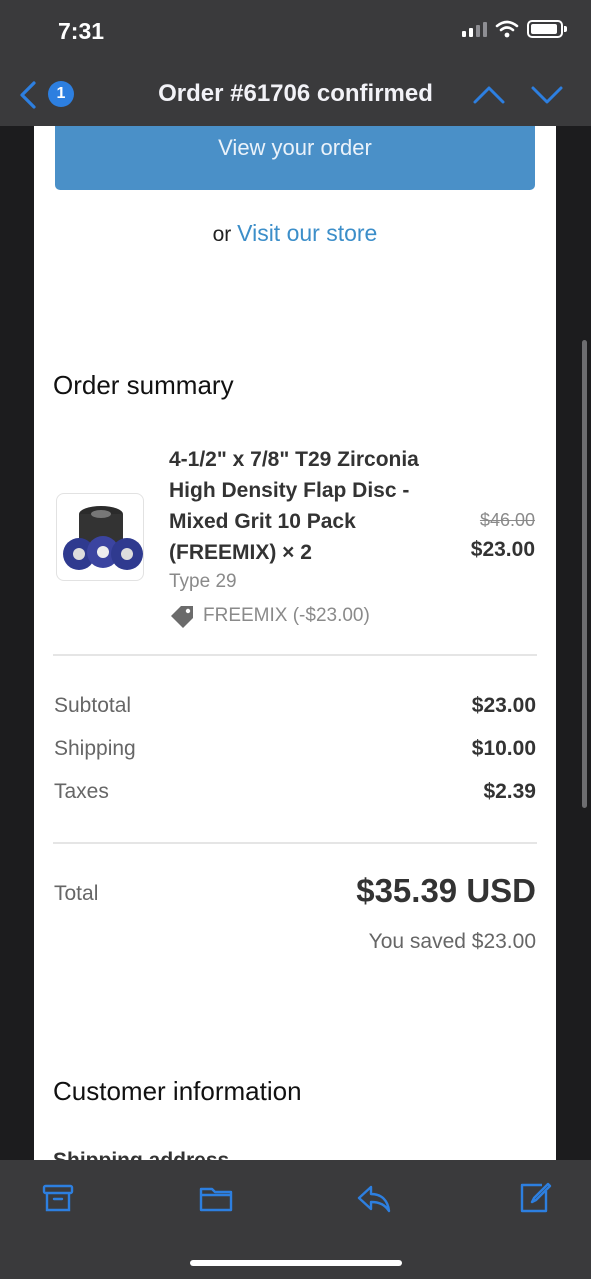 The image size is (591, 1279). What do you see at coordinates (295, 63) in the screenshot?
I see `top-bar: 7:31 1 Order #61706 confirmed` at bounding box center [295, 63].